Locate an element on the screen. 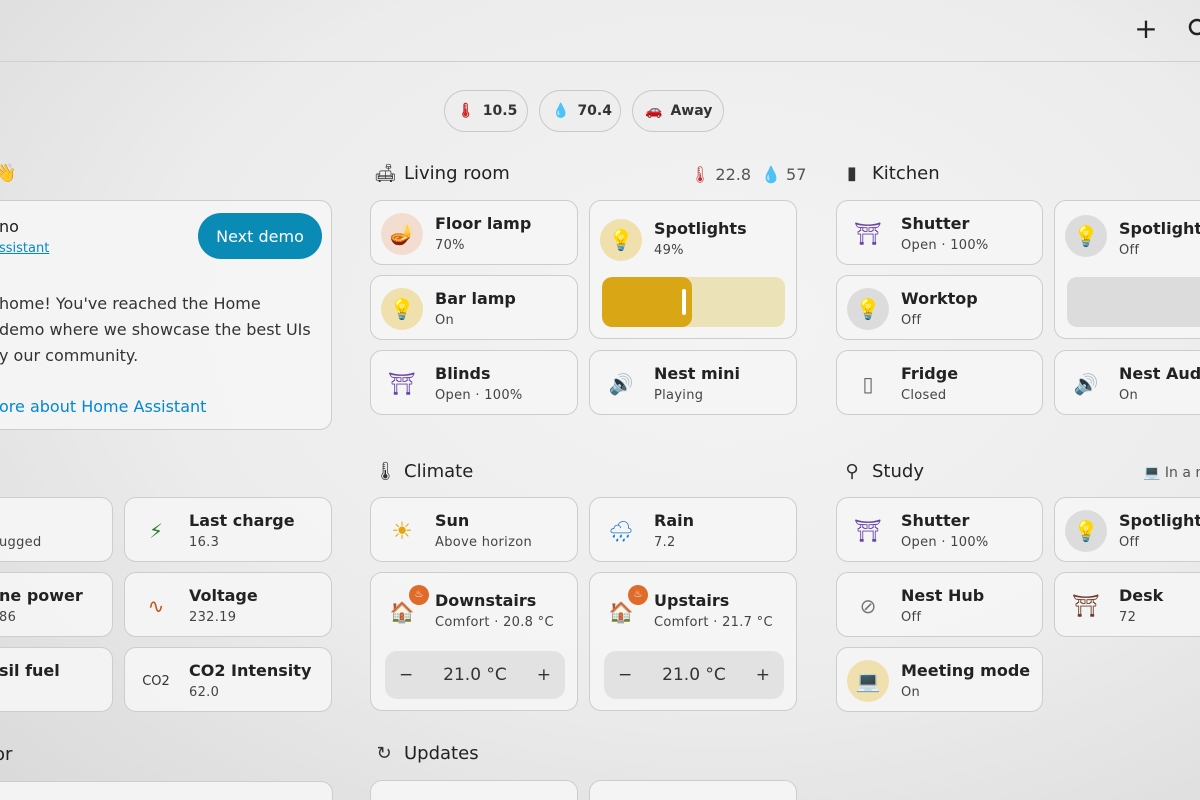 This screenshot has width=1200, height=800. temperature-control: − 21.0 °C + is located at coordinates (694, 675).